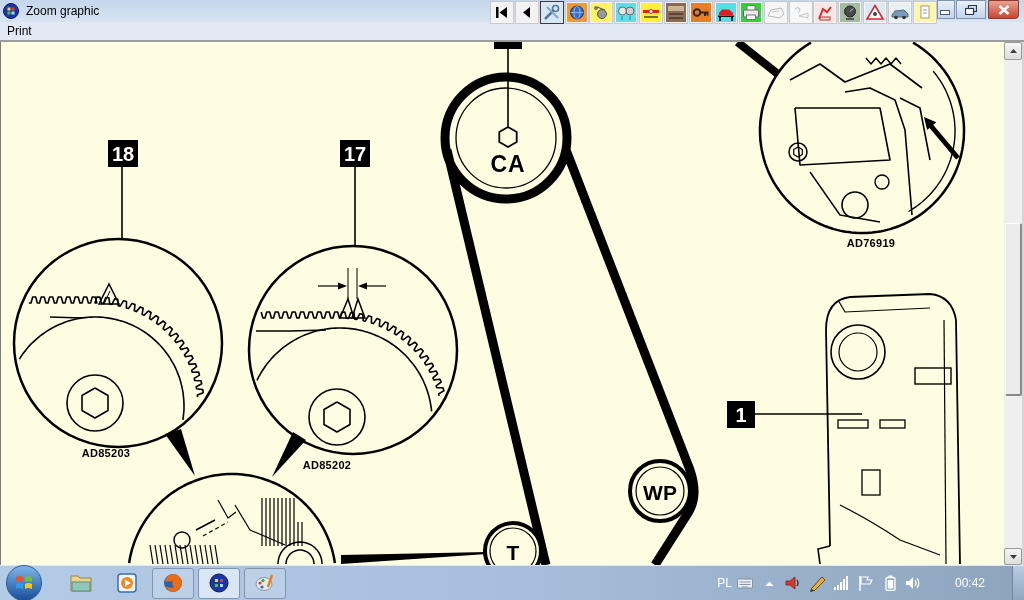  I want to click on volume-icon, so click(912, 583).